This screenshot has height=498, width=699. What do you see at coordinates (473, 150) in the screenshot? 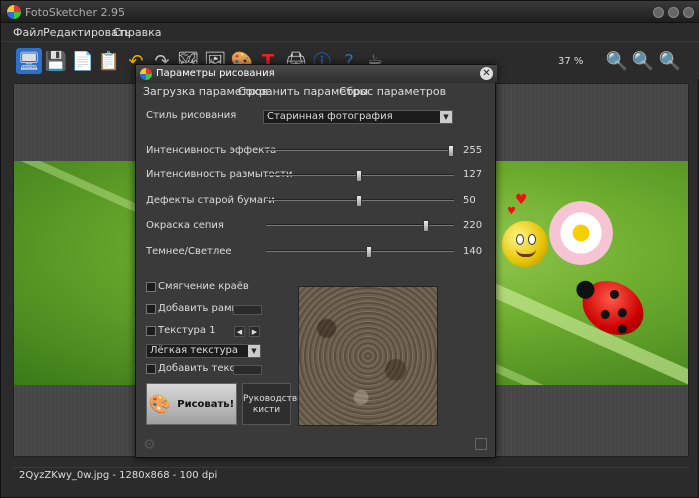
I see `slider-value-effect: 255` at bounding box center [473, 150].